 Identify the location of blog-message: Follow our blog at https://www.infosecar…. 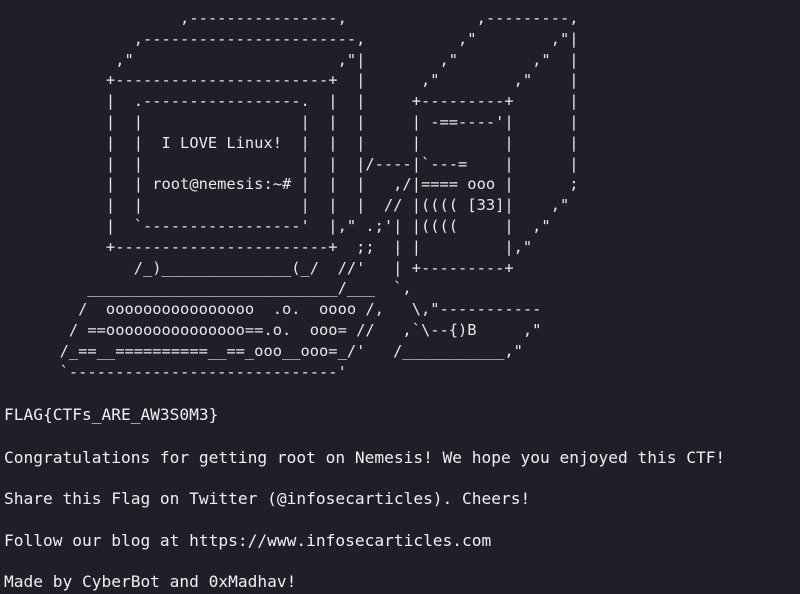
(248, 540).